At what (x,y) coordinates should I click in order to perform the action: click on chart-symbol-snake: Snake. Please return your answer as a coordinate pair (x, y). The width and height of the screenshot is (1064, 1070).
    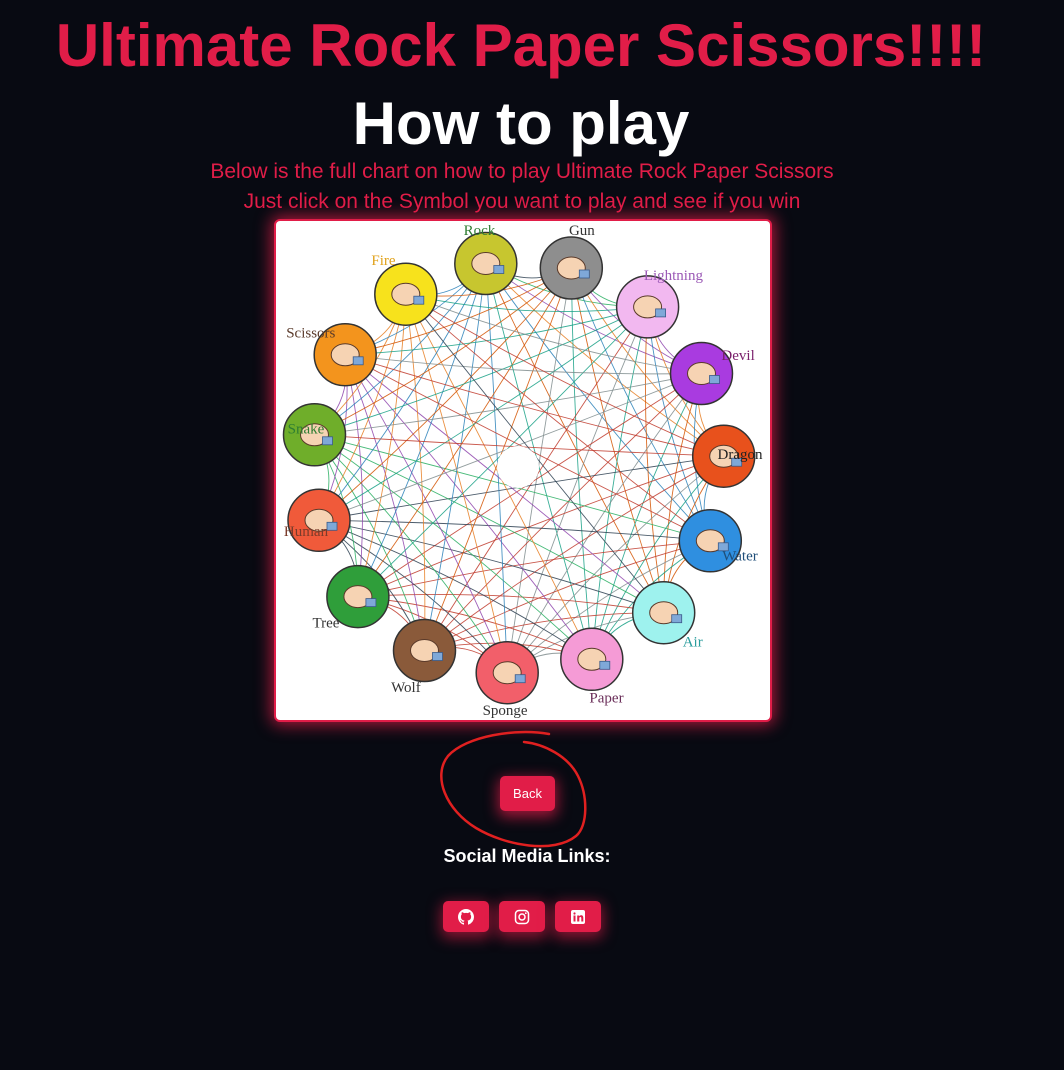
    Looking at the image, I should click on (314, 435).